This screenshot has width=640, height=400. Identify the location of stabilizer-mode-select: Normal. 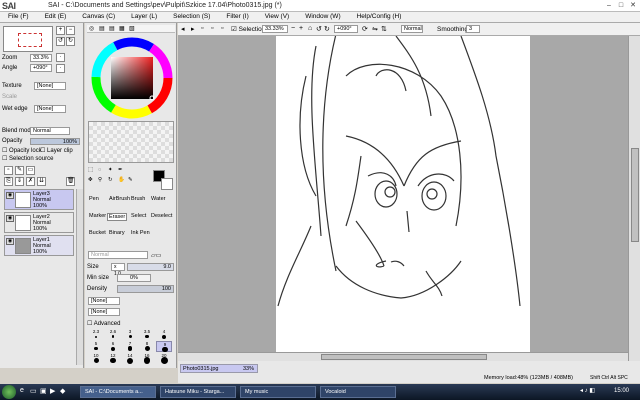
(412, 29).